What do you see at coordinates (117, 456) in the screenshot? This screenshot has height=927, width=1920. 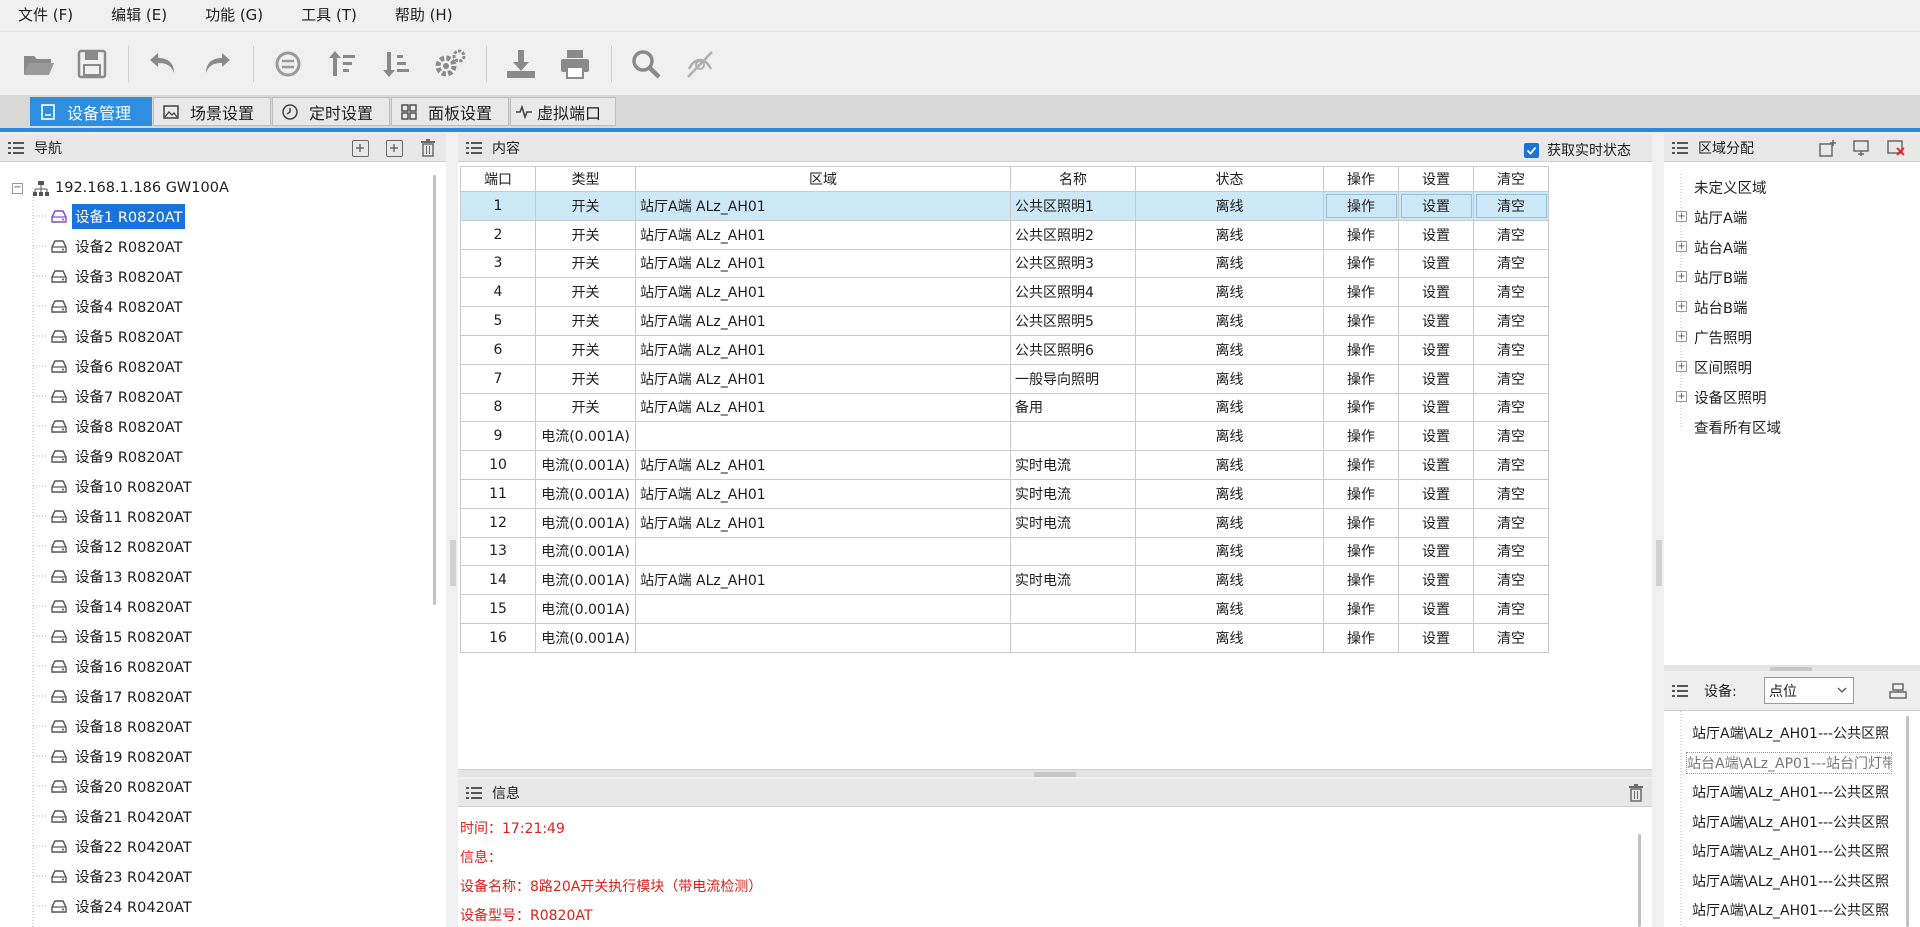 I see `nav-device-item: 设备9 R0820AT` at bounding box center [117, 456].